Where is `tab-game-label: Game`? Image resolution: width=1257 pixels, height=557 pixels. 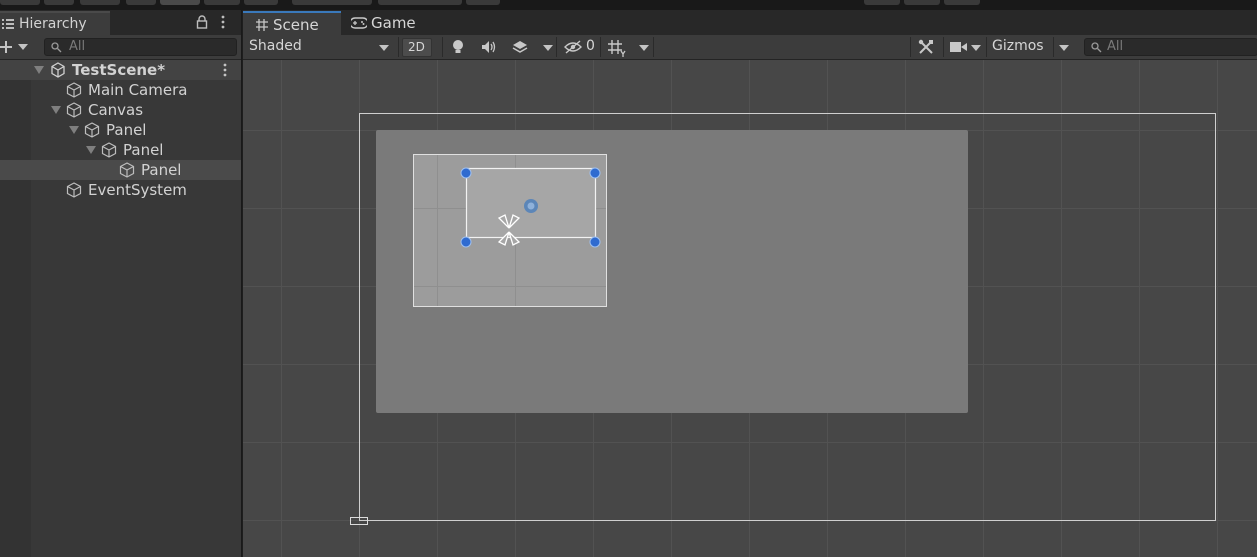
tab-game-label: Game is located at coordinates (393, 23).